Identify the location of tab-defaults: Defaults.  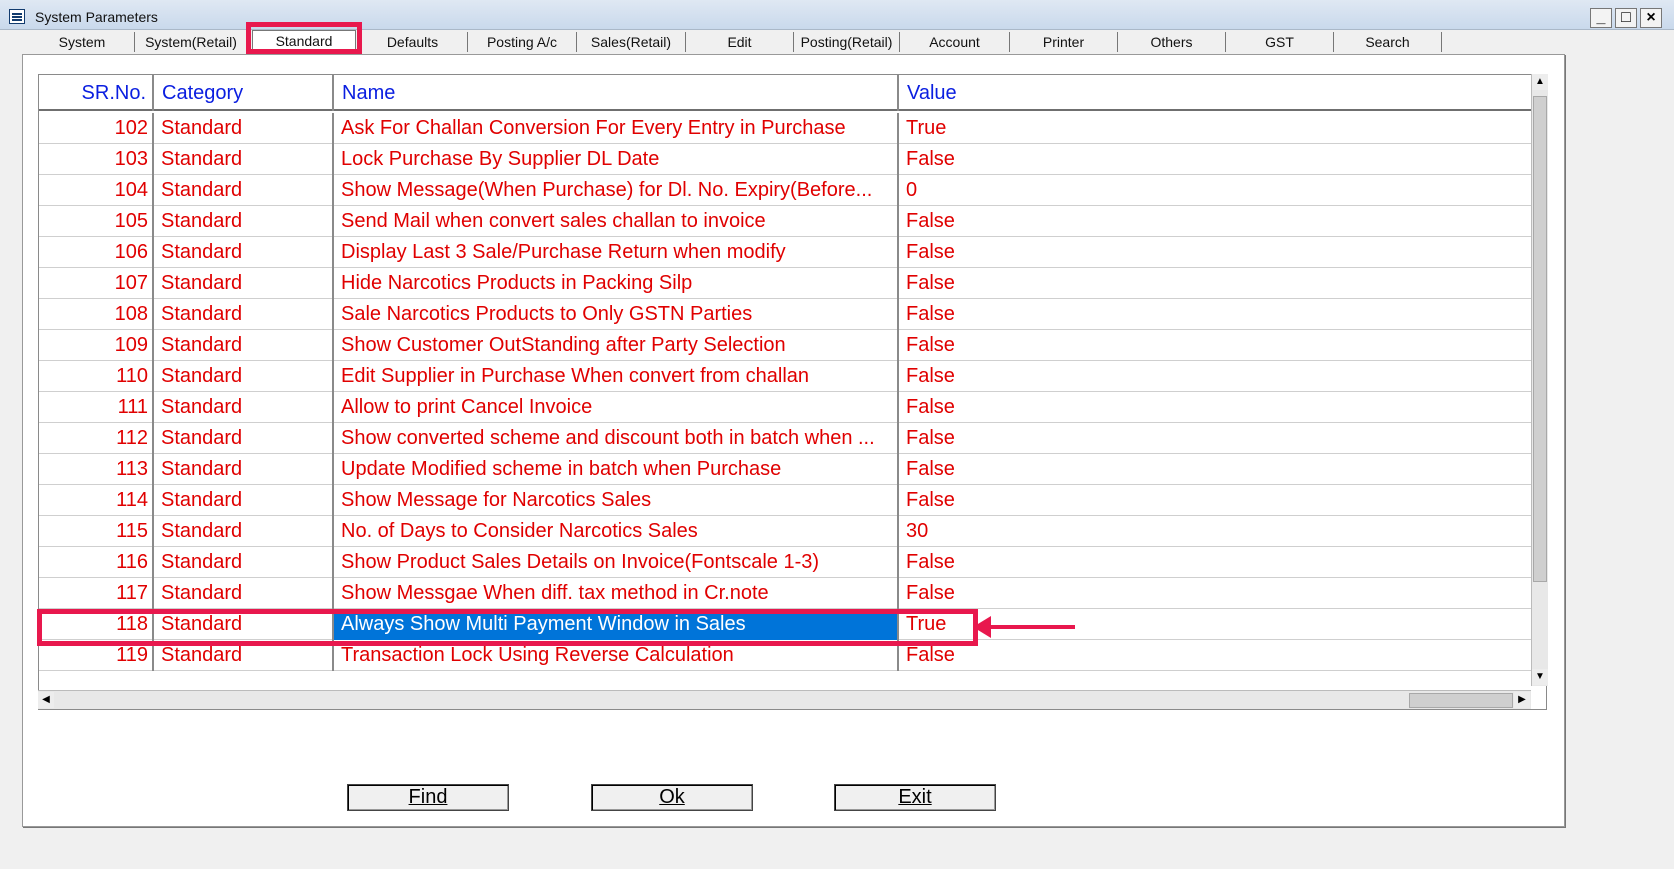
(413, 42).